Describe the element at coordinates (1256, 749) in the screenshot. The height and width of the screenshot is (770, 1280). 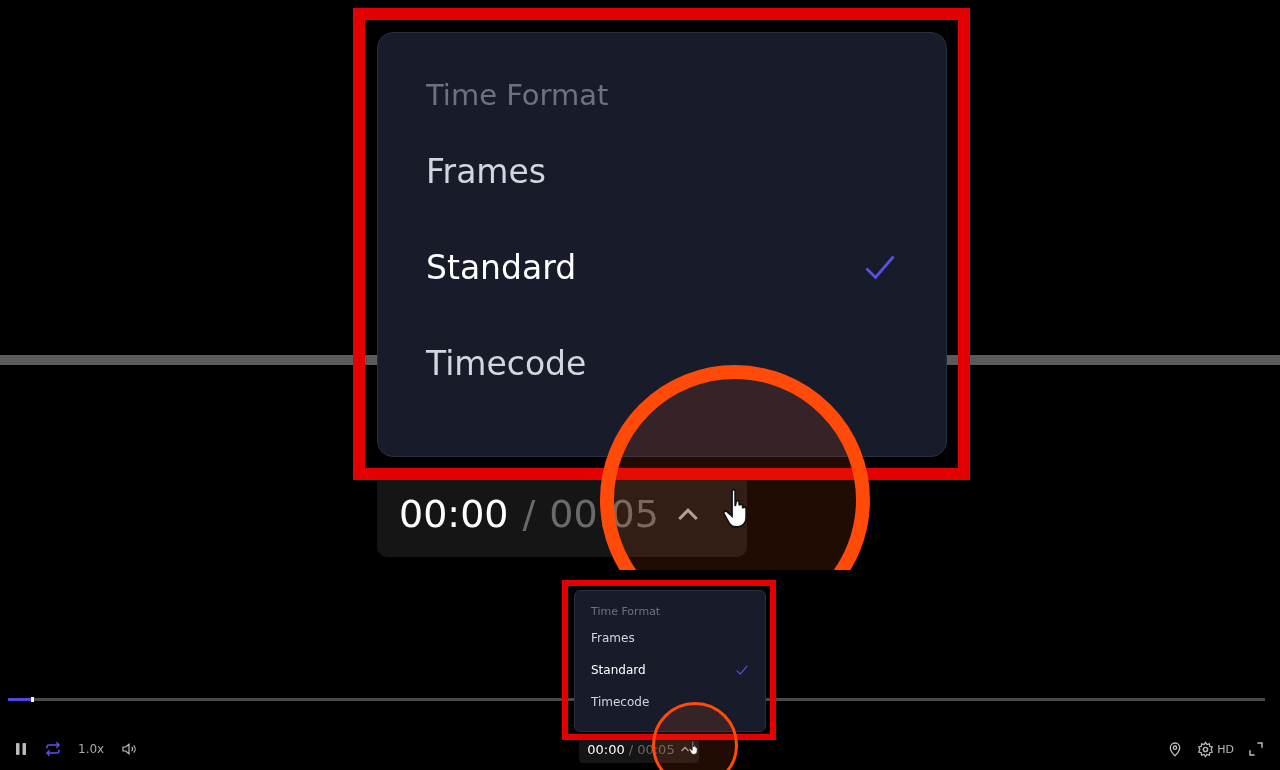
I see `fullscreen-button` at that location.